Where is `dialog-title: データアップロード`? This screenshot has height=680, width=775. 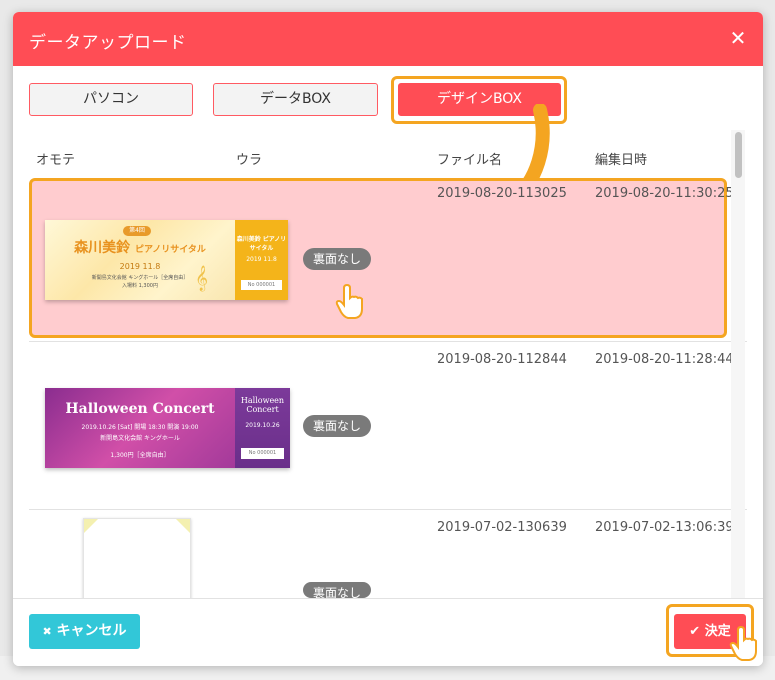
dialog-title: データアップロード is located at coordinates (108, 43).